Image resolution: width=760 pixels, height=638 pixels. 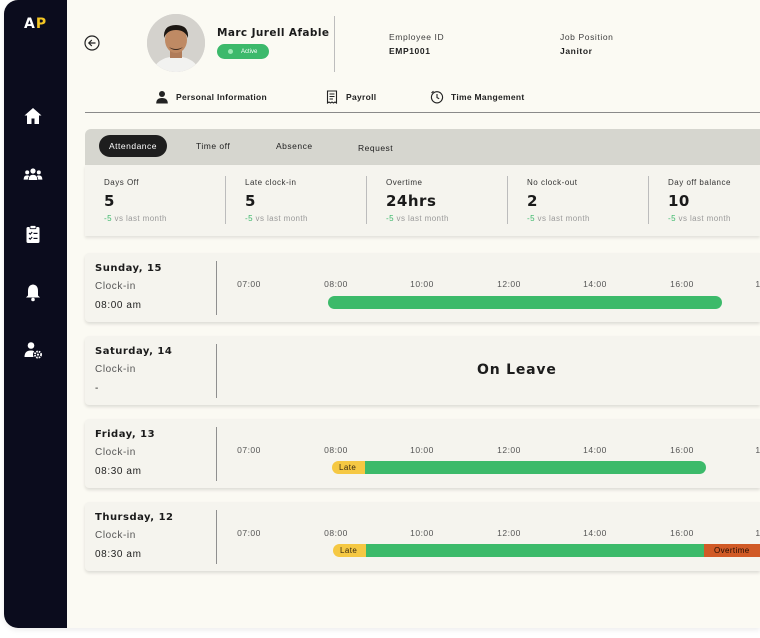 What do you see at coordinates (411, 201) in the screenshot?
I see `stat-value: 24hrs` at bounding box center [411, 201].